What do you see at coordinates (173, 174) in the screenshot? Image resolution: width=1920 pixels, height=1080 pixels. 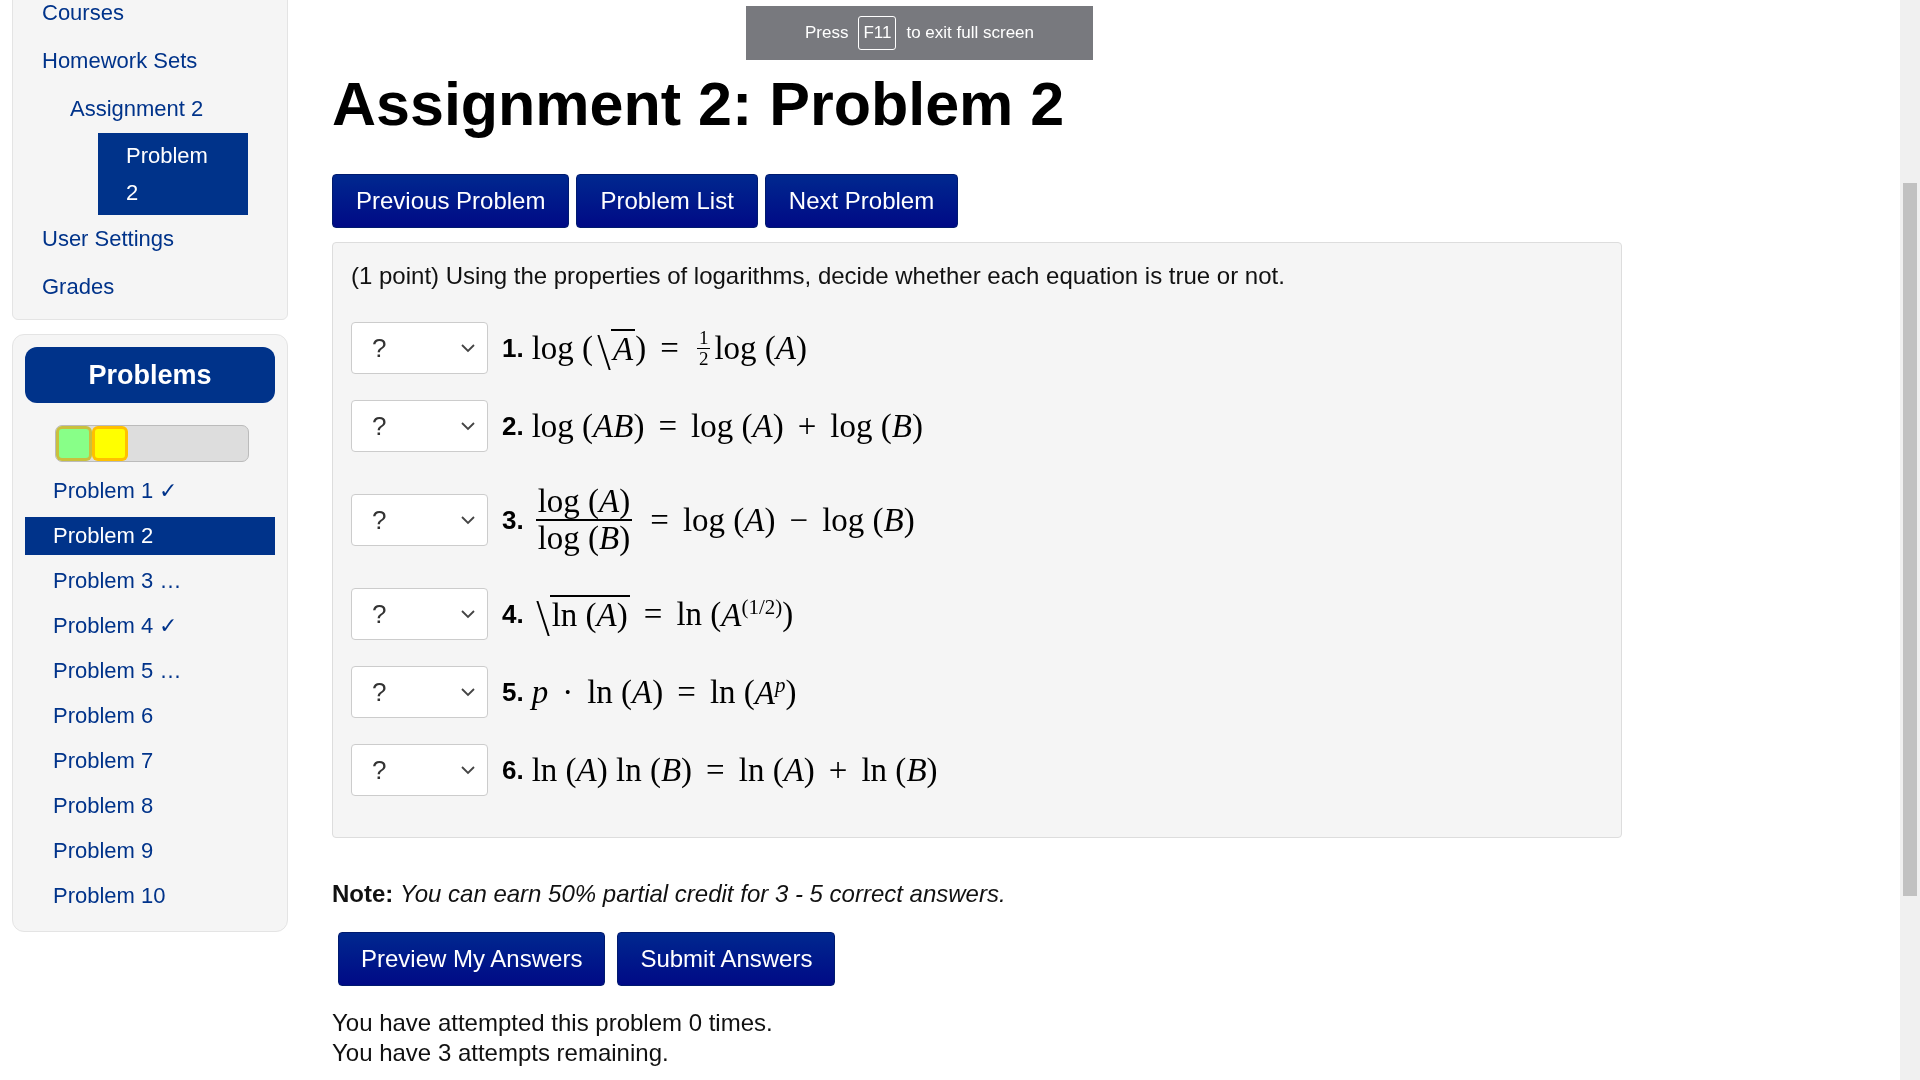 I see `sidebar-link: Problem 2` at bounding box center [173, 174].